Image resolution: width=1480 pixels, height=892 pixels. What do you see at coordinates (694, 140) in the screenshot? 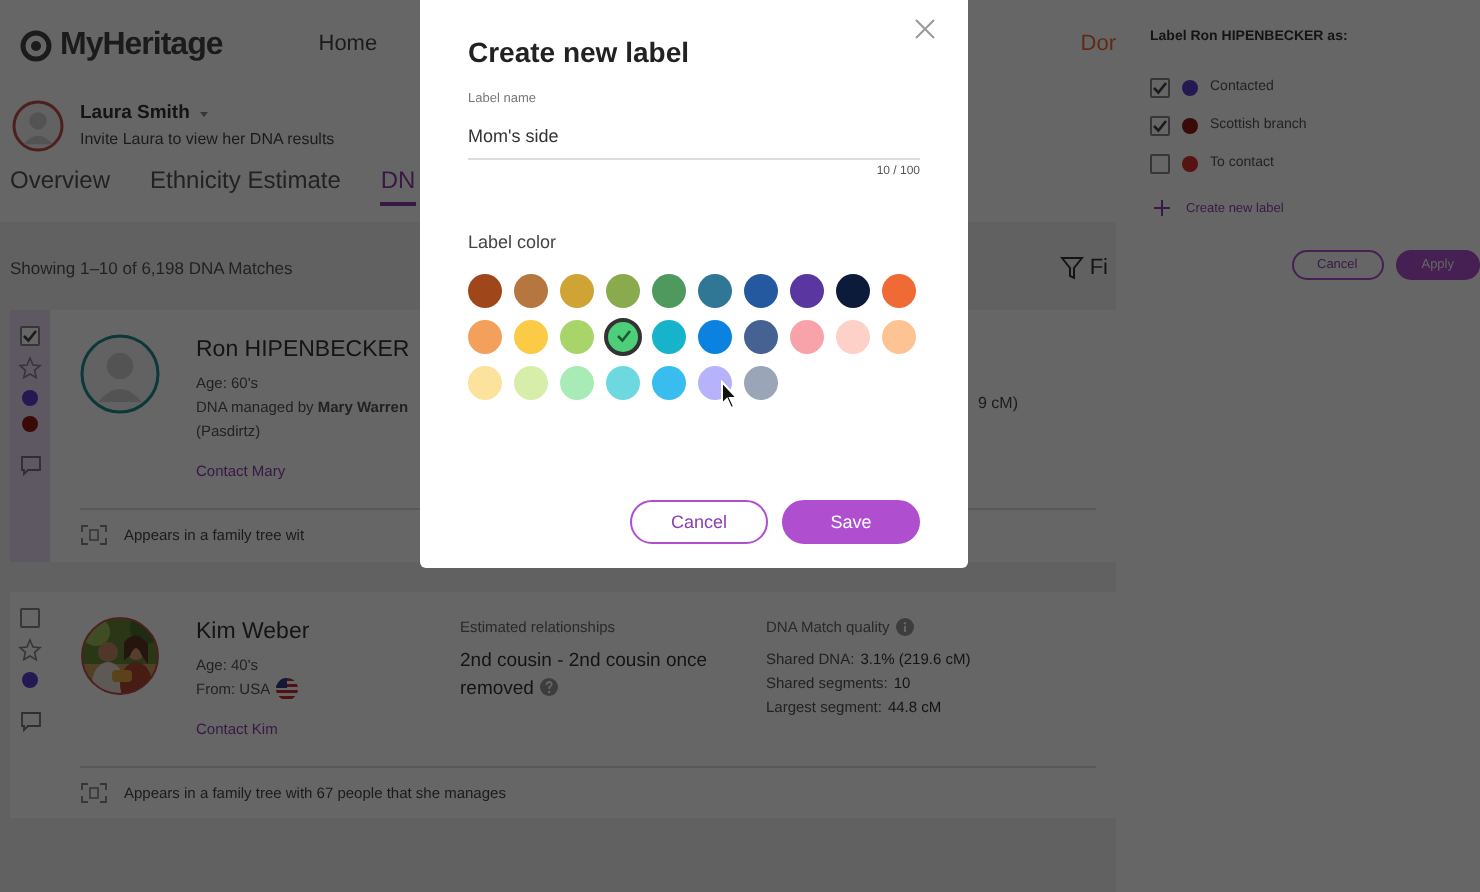
I see `label-name-field: Mom's side` at bounding box center [694, 140].